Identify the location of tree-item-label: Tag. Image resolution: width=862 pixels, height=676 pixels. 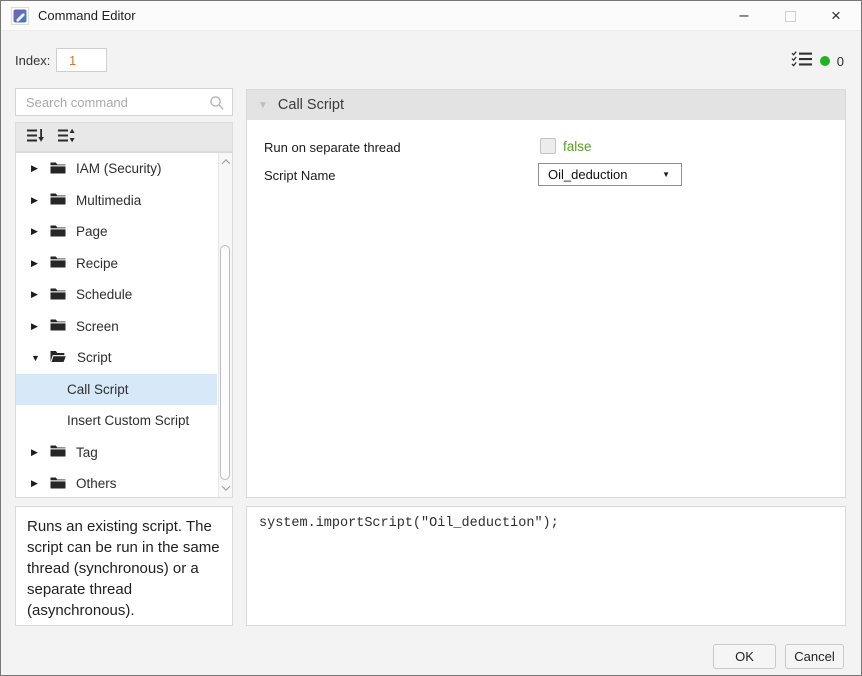
(87, 452).